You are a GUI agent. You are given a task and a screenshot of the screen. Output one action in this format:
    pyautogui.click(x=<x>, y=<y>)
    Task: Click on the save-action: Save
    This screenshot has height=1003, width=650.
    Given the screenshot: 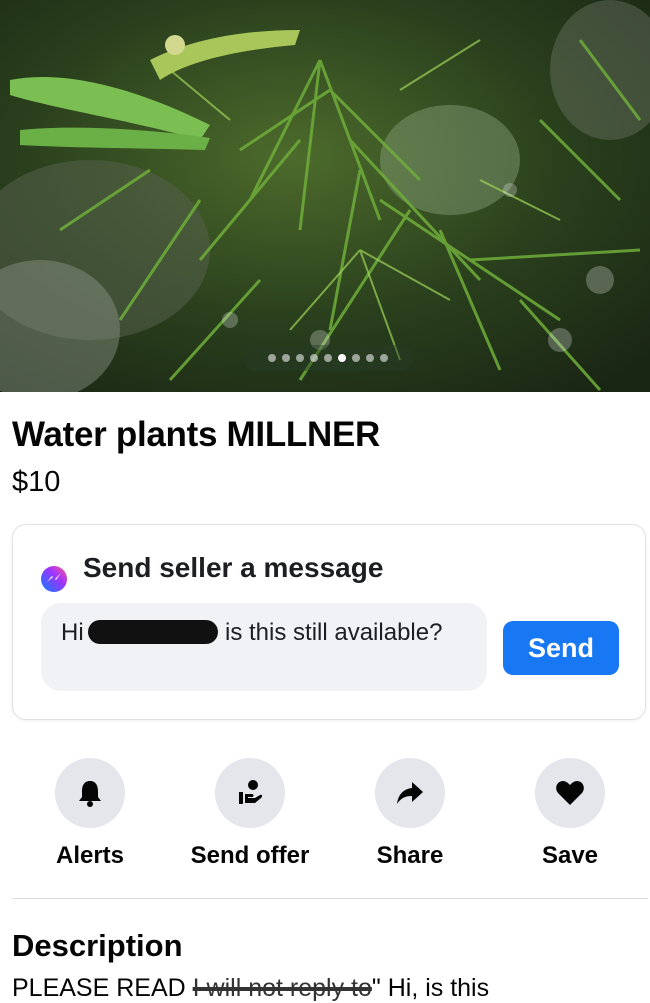 What is the action you would take?
    pyautogui.click(x=570, y=814)
    